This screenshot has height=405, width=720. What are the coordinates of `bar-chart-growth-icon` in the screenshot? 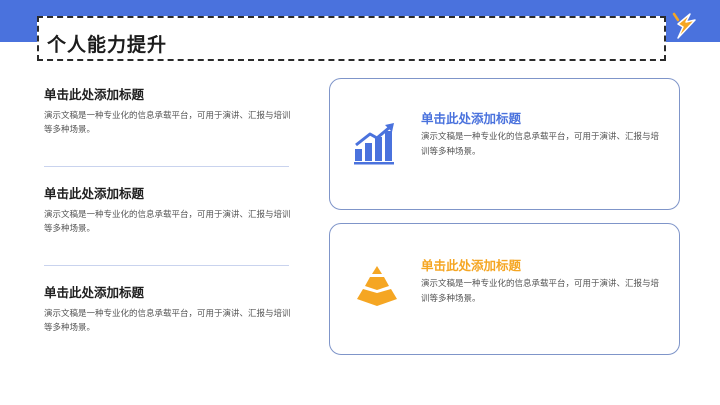 It's located at (374, 144).